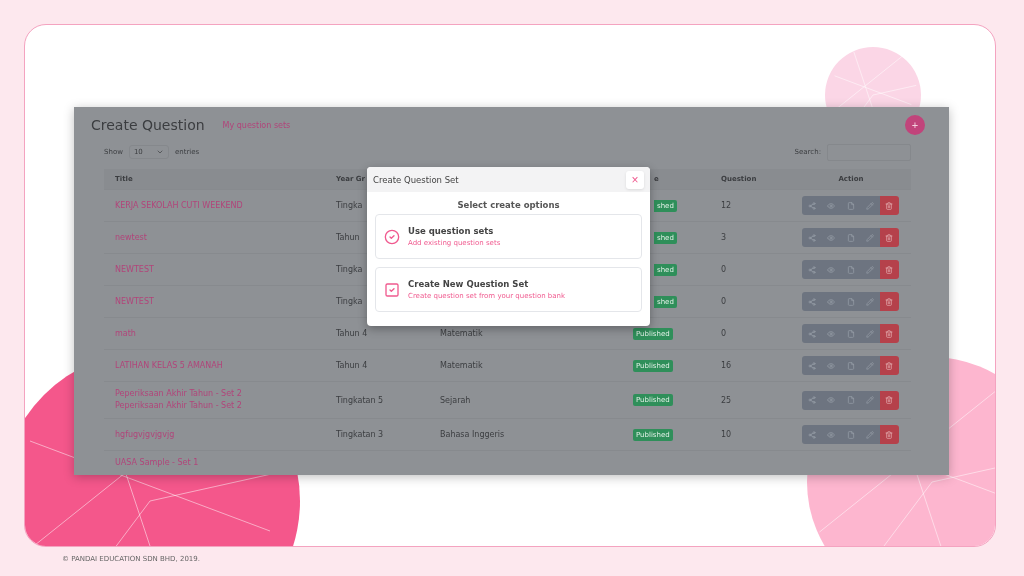 The height and width of the screenshot is (576, 1024). What do you see at coordinates (469, 284) in the screenshot?
I see `option-title: Create New Question Set` at bounding box center [469, 284].